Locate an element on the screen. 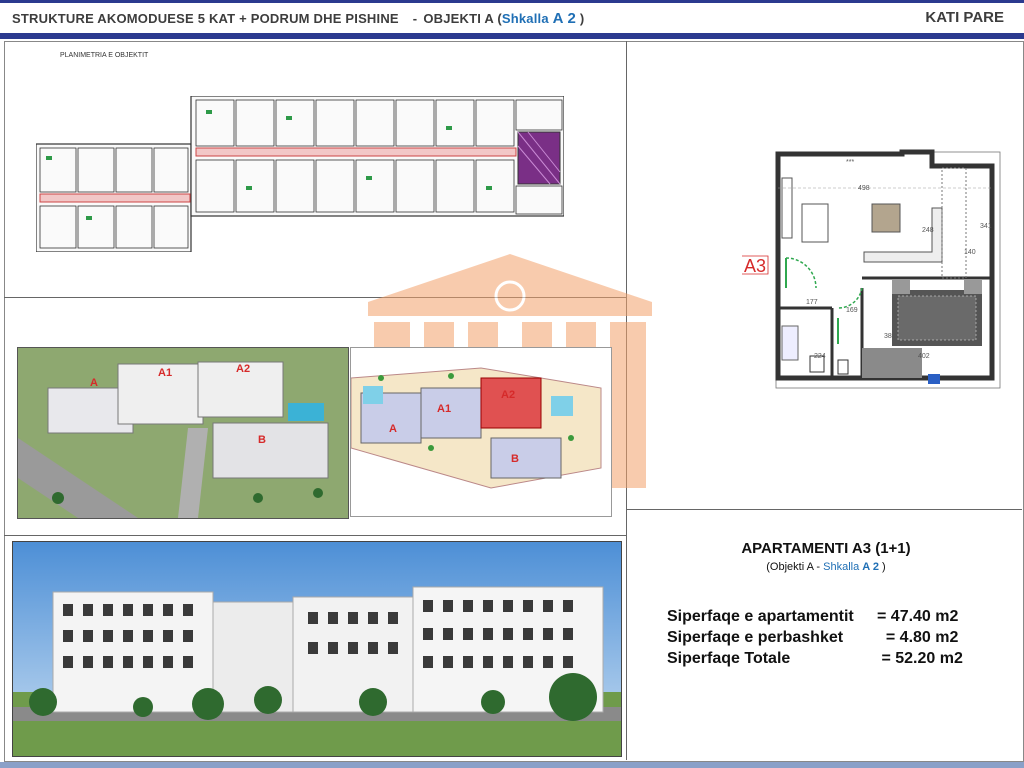  dim-402: 402 is located at coordinates (924, 356).